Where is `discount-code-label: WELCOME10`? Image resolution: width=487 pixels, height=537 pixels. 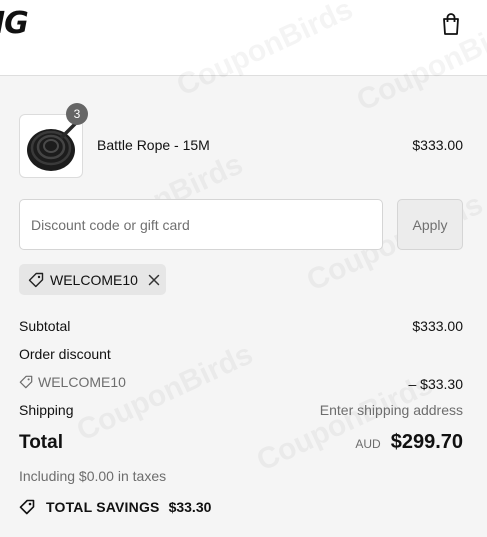 discount-code-label: WELCOME10 is located at coordinates (82, 382).